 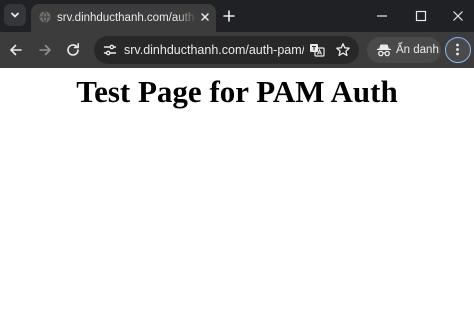 What do you see at coordinates (343, 50) in the screenshot?
I see `bookmark-star-icon` at bounding box center [343, 50].